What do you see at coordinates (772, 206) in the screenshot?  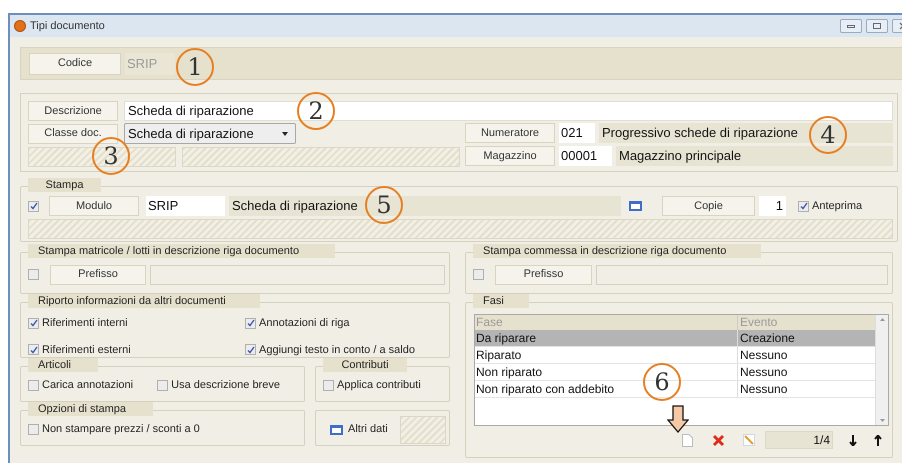 I see `copies-field: 1` at bounding box center [772, 206].